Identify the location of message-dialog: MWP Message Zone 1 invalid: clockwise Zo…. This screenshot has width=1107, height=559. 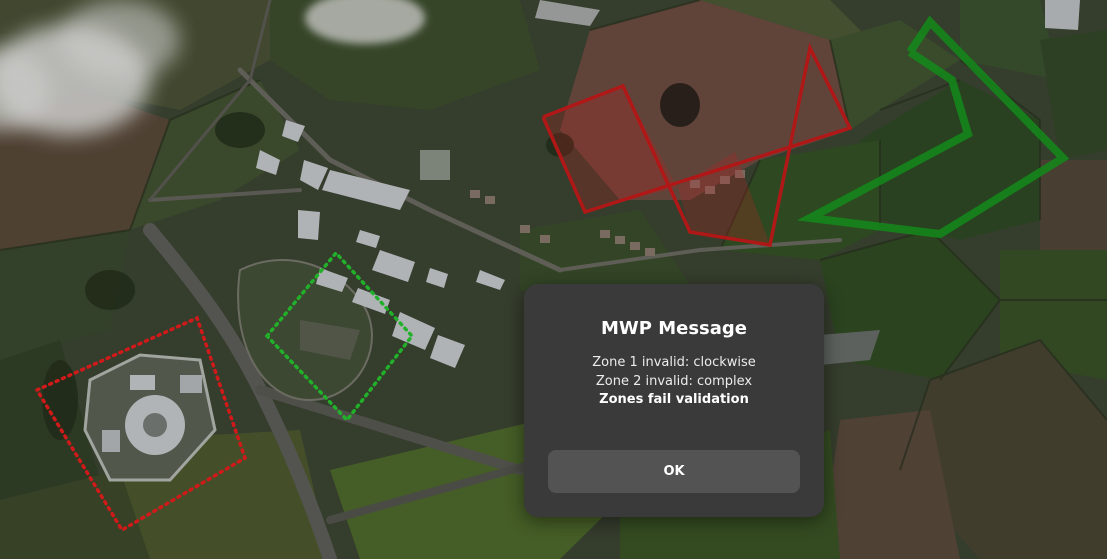
(674, 400).